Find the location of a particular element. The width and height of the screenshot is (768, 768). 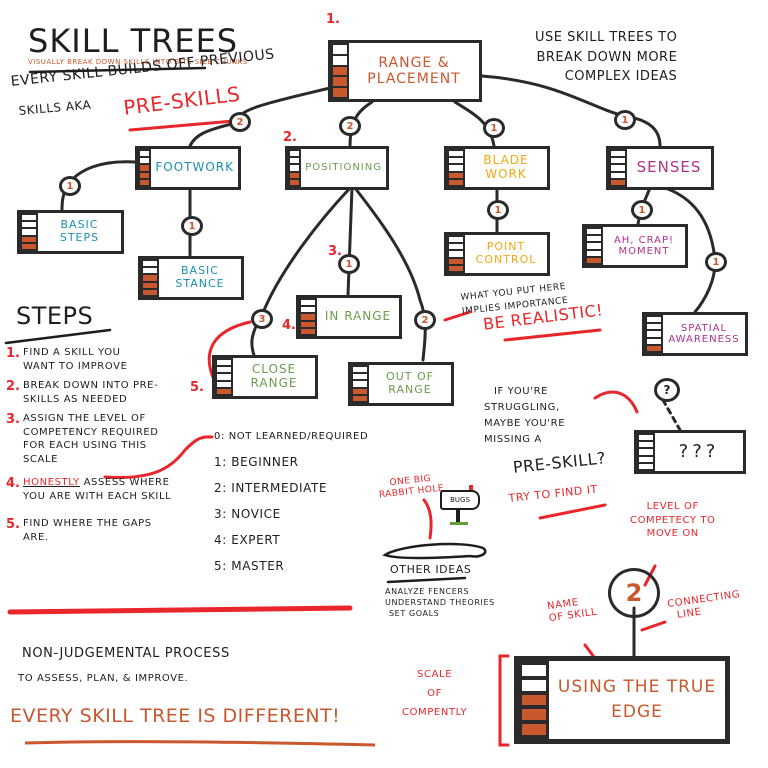

skill-node-point-control: Point Control is located at coordinates (497, 254).